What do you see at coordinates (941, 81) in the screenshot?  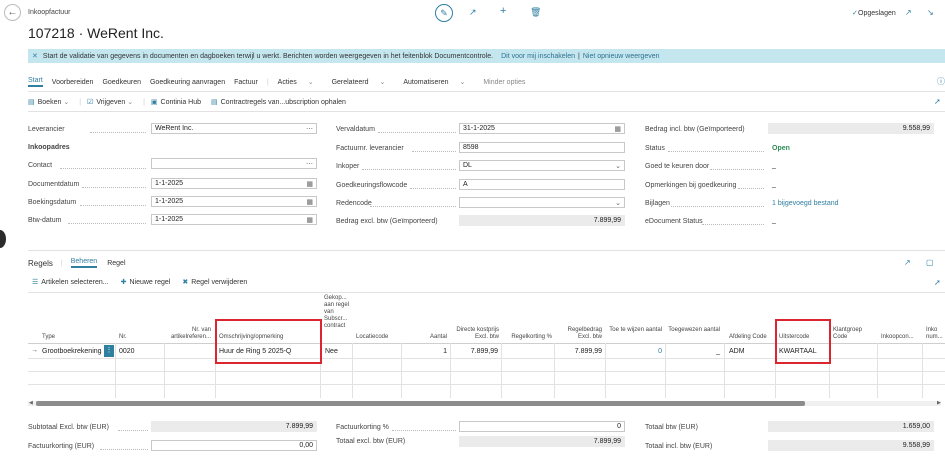 I see `info-icon: ⓘ` at bounding box center [941, 81].